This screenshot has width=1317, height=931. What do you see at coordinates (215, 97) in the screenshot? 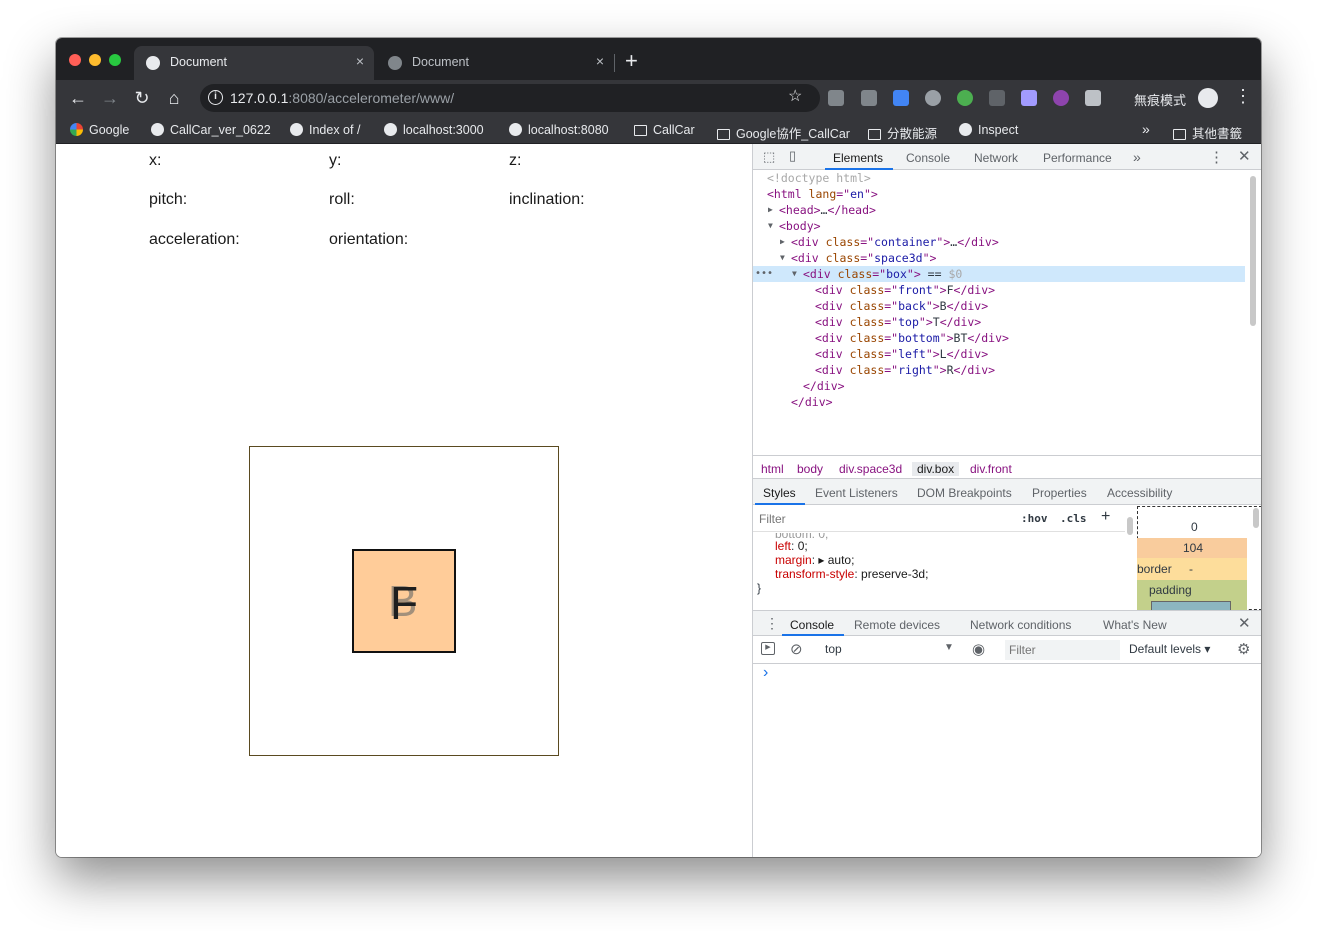
I see `info-icon: i` at bounding box center [215, 97].